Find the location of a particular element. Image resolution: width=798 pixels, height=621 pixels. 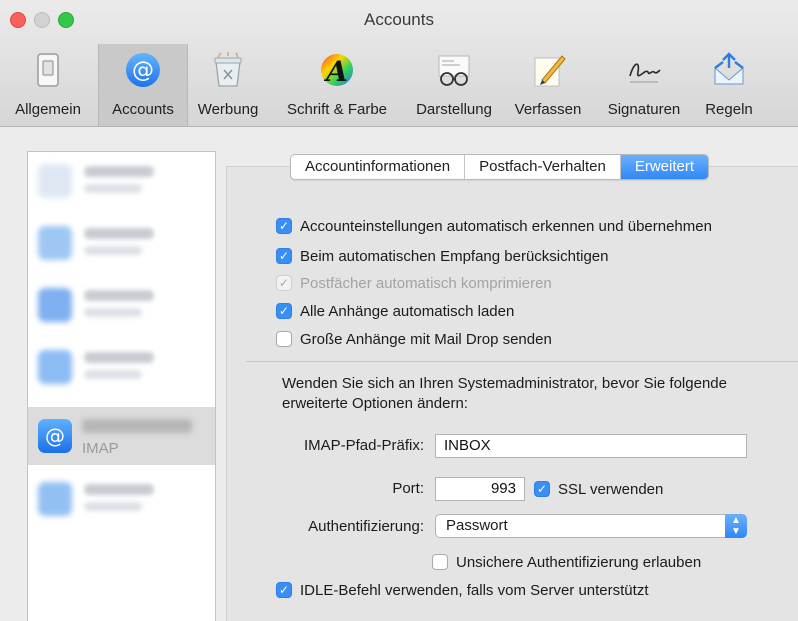

glasses-icon is located at coordinates (454, 70).